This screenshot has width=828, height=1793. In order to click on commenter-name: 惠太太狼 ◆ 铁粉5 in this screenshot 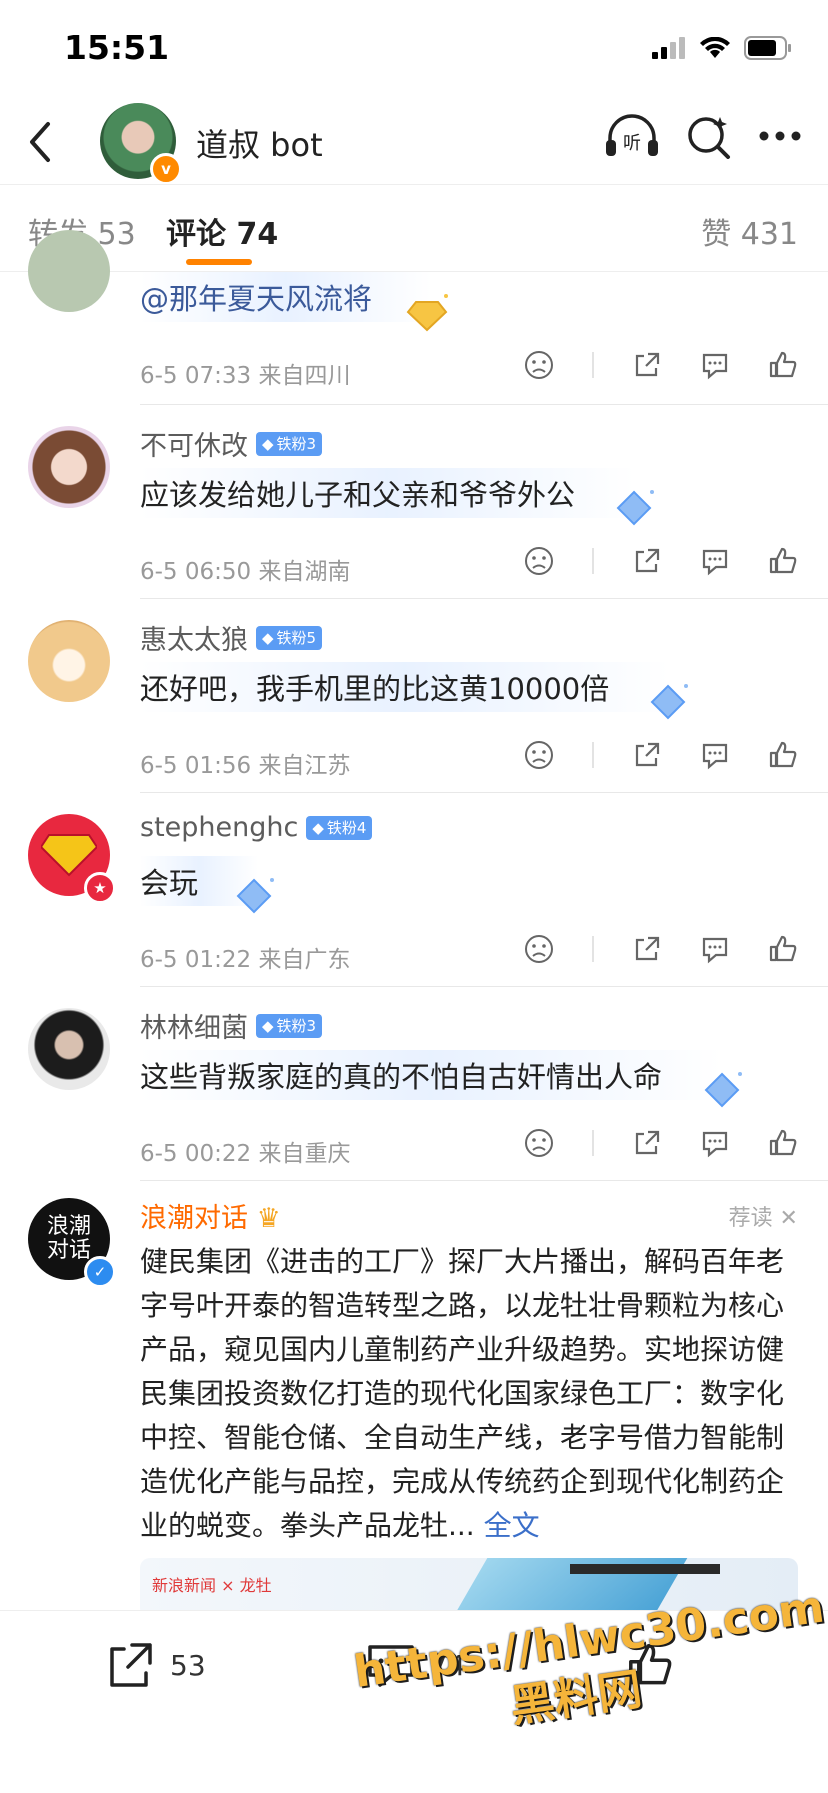, I will do `click(231, 637)`.